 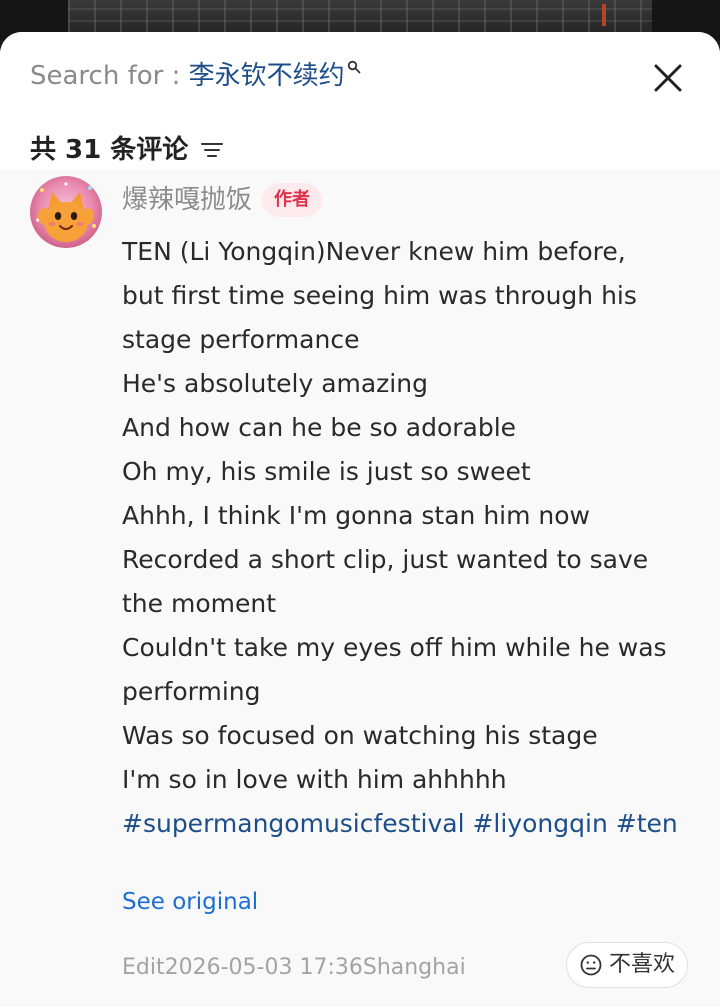 What do you see at coordinates (591, 965) in the screenshot?
I see `frown-face-icon` at bounding box center [591, 965].